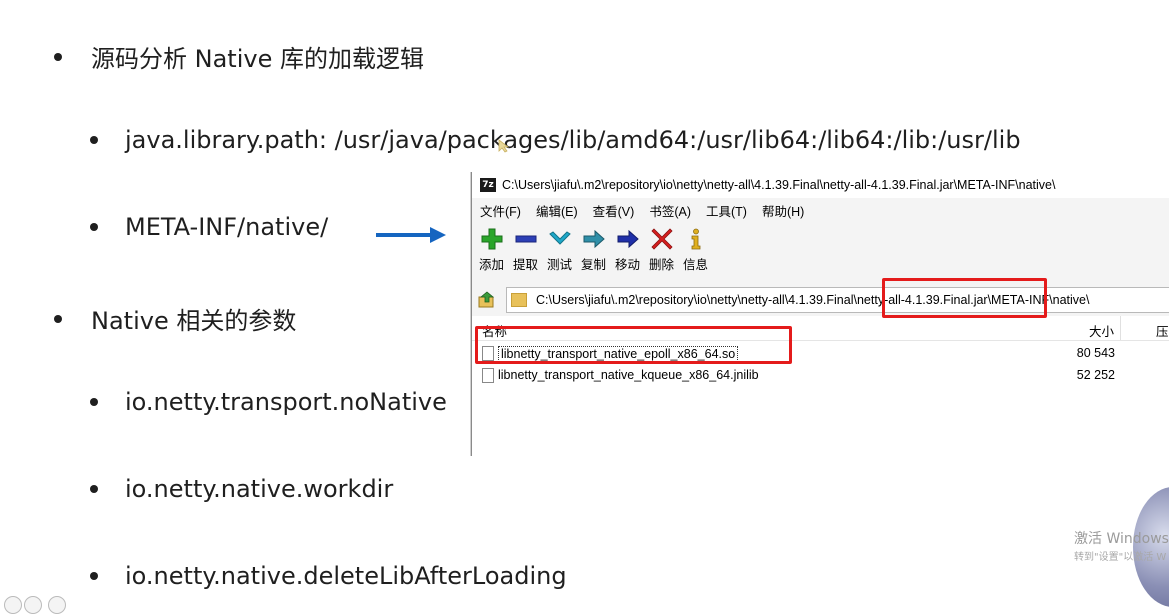 This screenshot has height=614, width=1169. Describe the element at coordinates (557, 210) in the screenshot. I see `menu-edit: 编辑(E)` at that location.